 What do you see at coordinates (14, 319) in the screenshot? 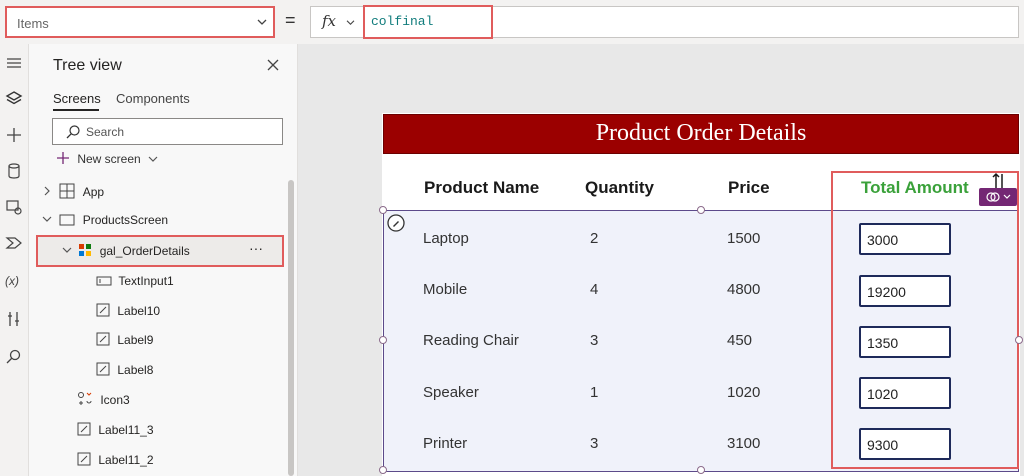
I see `tools-icon` at bounding box center [14, 319].